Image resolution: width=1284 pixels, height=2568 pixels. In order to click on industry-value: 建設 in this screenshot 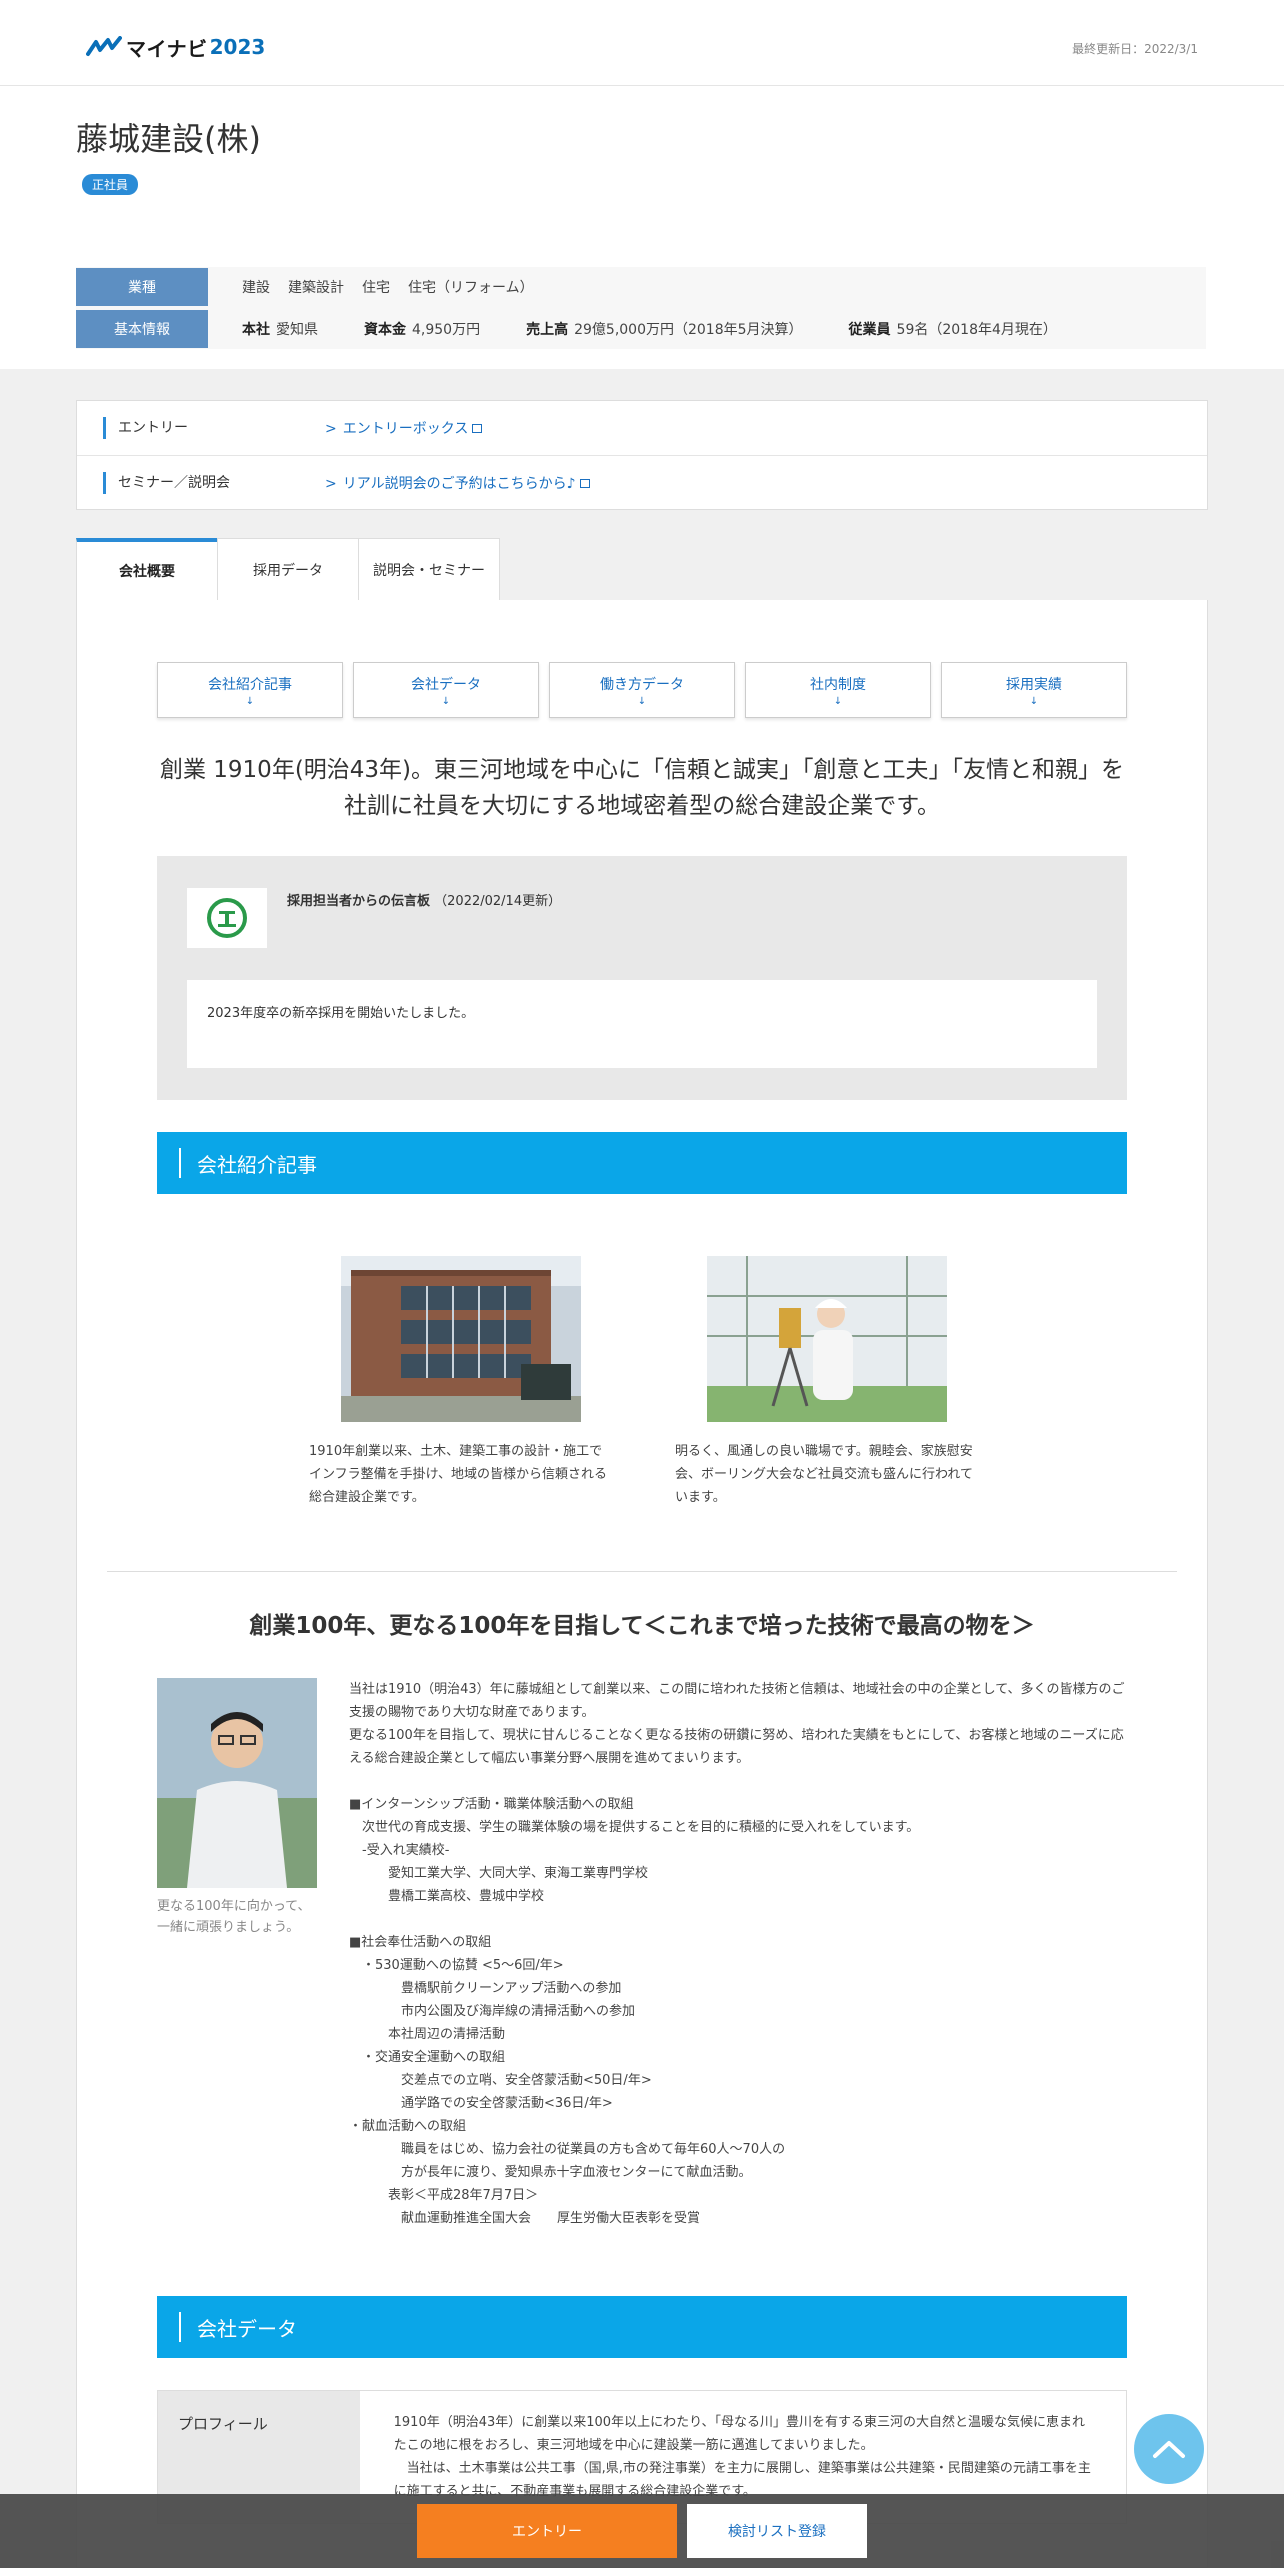, I will do `click(256, 288)`.